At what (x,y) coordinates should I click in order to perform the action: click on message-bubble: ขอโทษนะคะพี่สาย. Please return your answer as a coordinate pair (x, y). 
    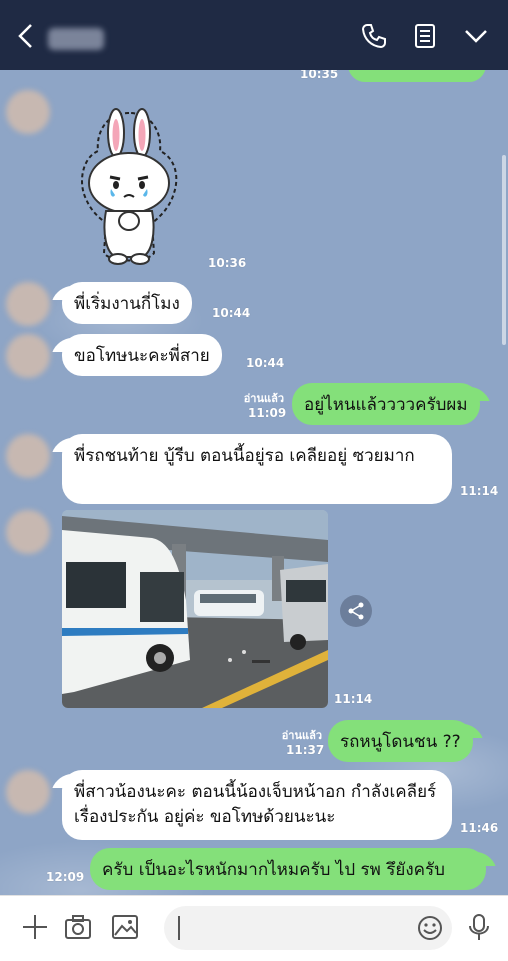
    Looking at the image, I should click on (142, 355).